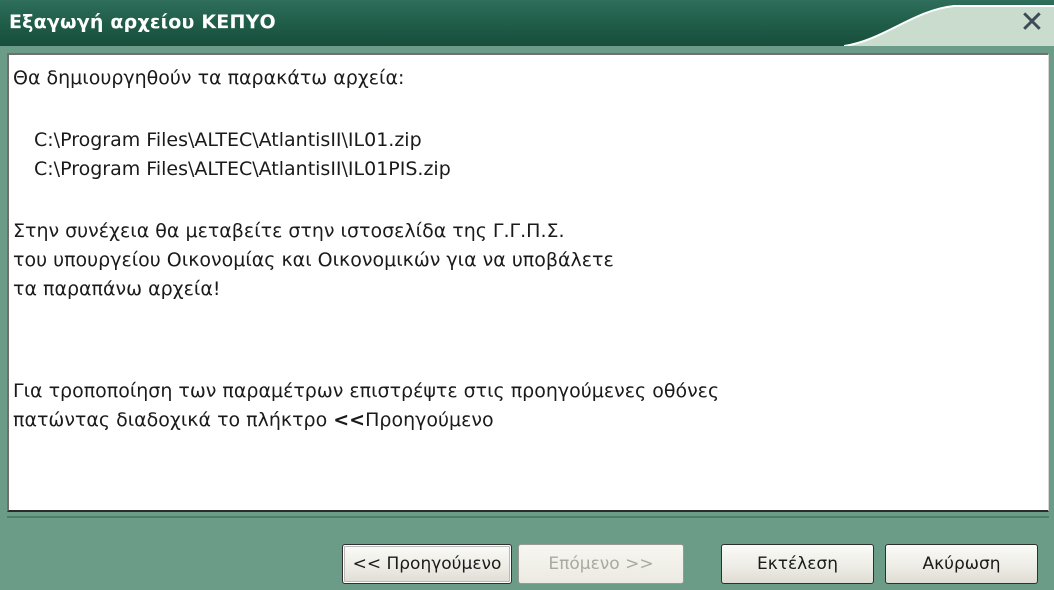 This screenshot has height=590, width=1054. What do you see at coordinates (601, 564) in the screenshot?
I see `next-button: Επόμενο >>` at bounding box center [601, 564].